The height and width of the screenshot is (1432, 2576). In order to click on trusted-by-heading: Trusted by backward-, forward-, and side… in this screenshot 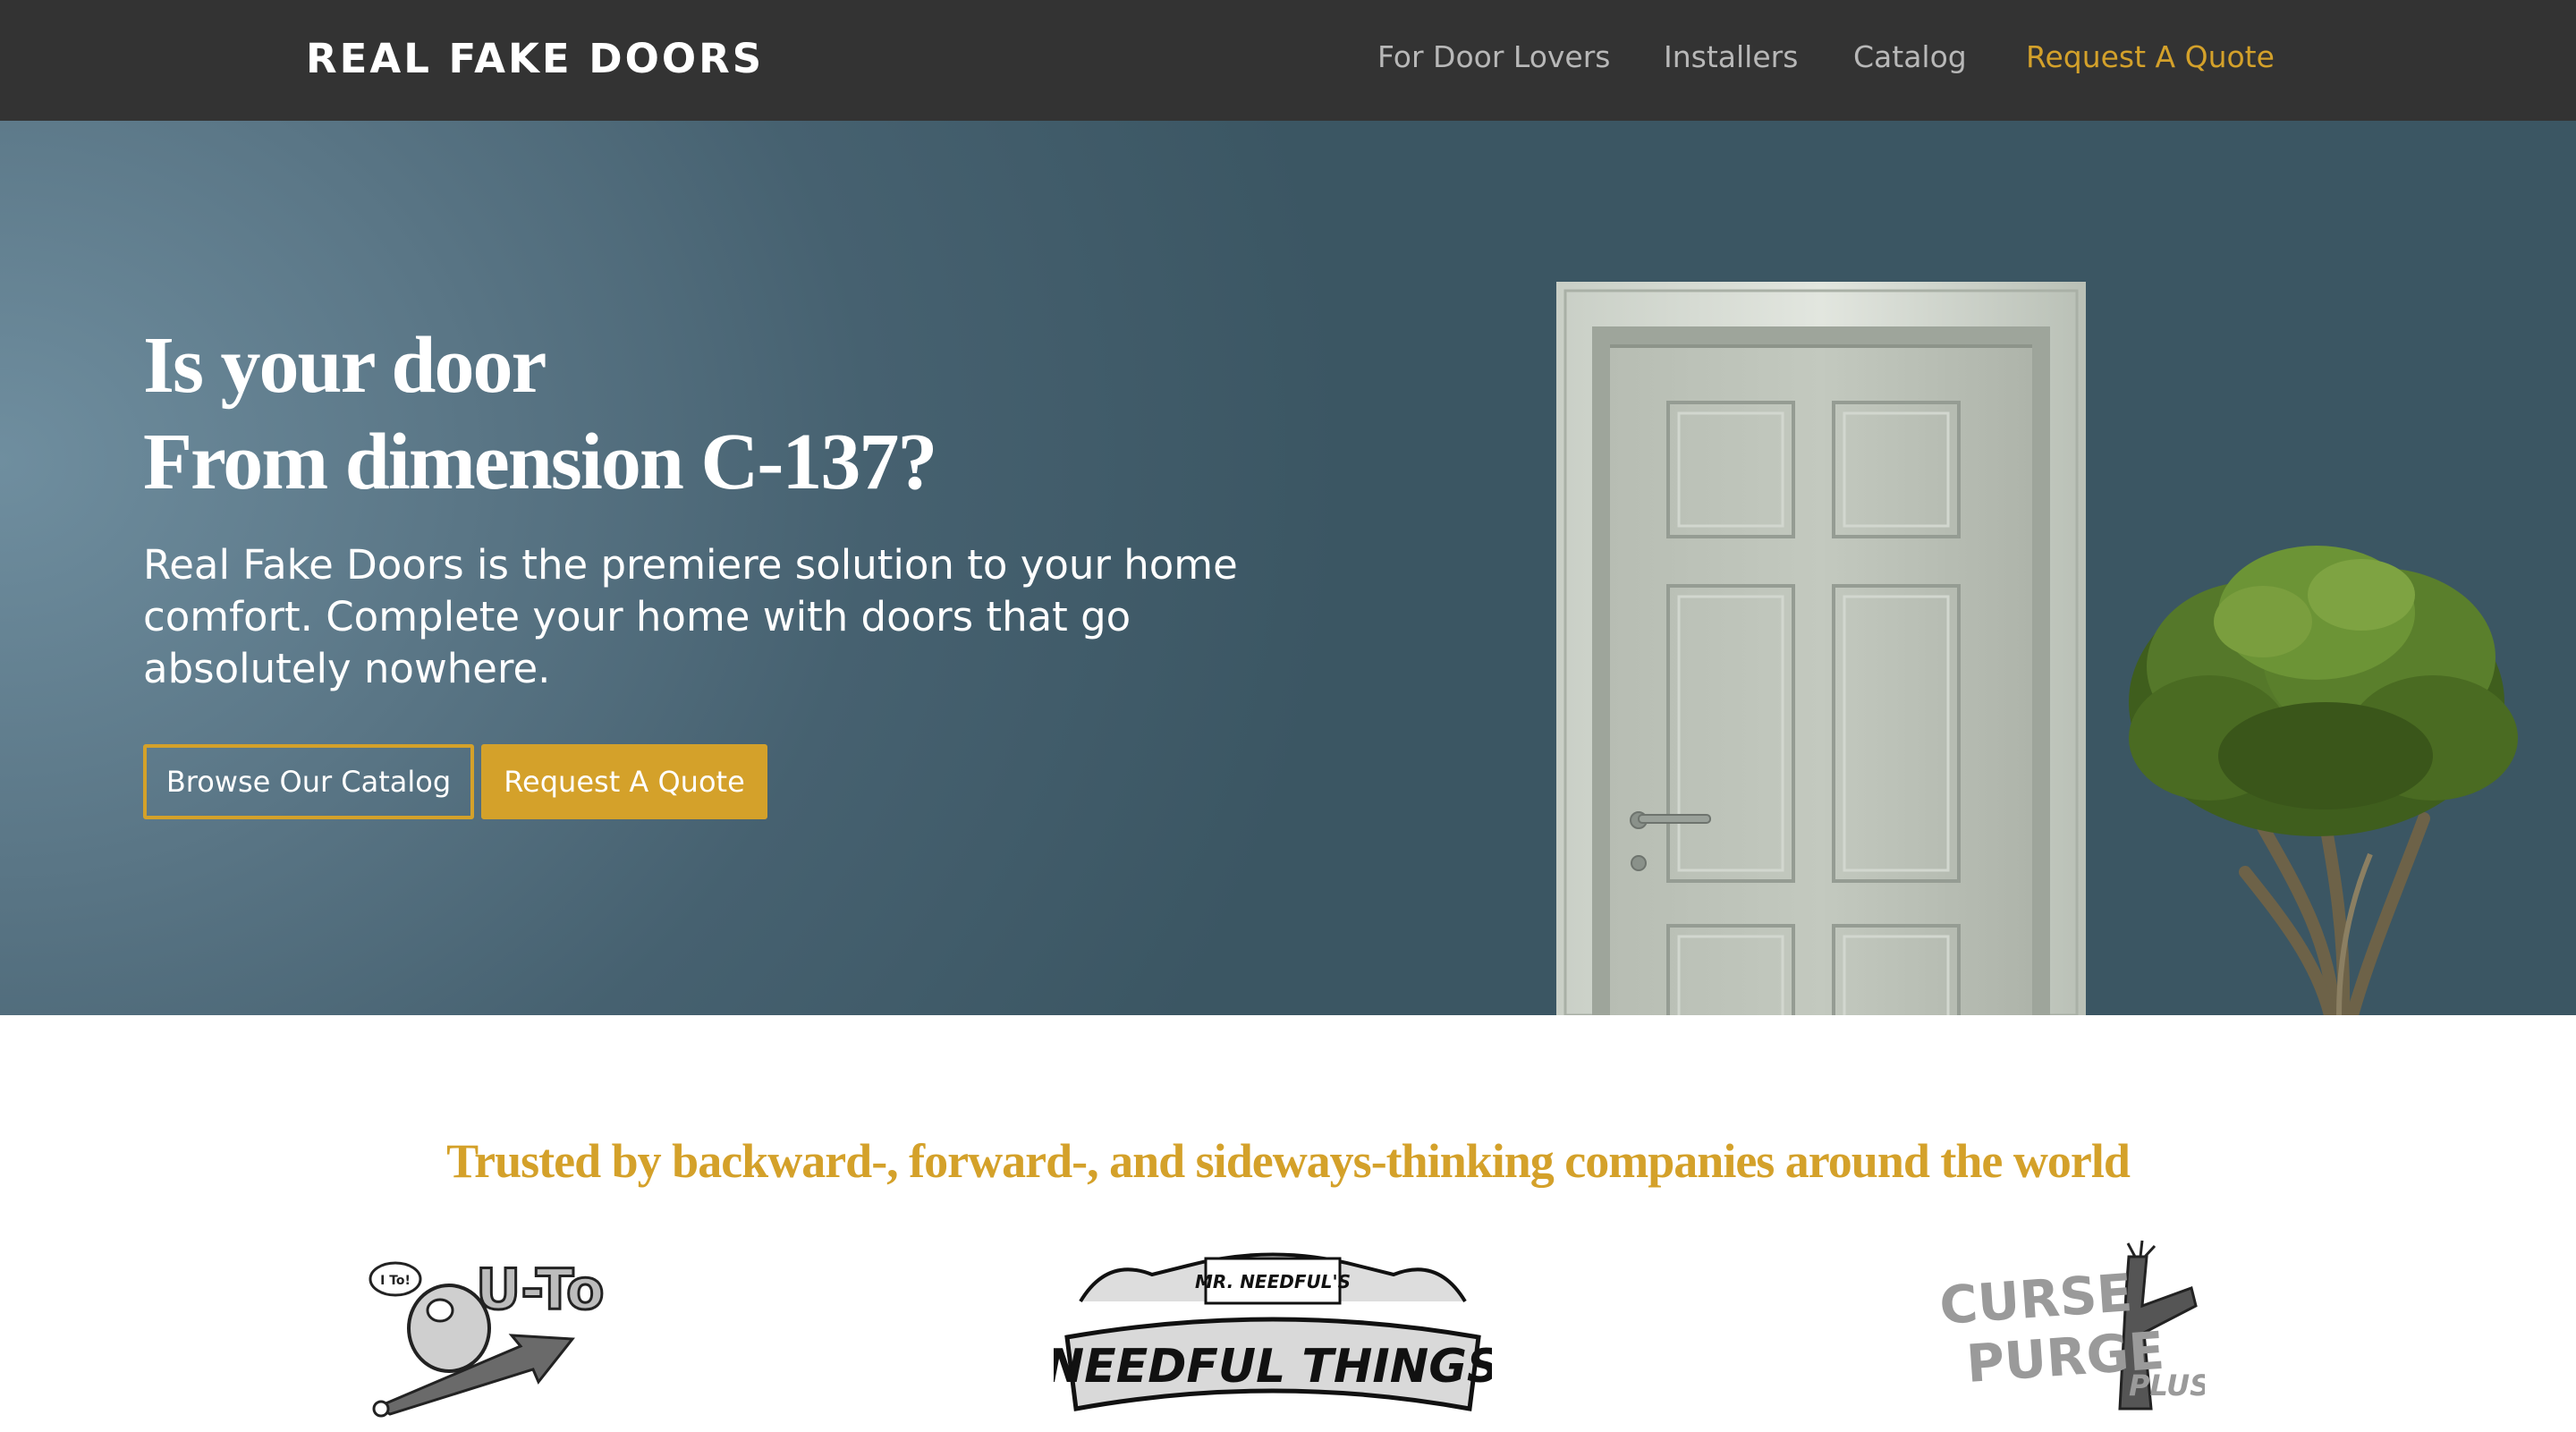, I will do `click(1288, 1161)`.